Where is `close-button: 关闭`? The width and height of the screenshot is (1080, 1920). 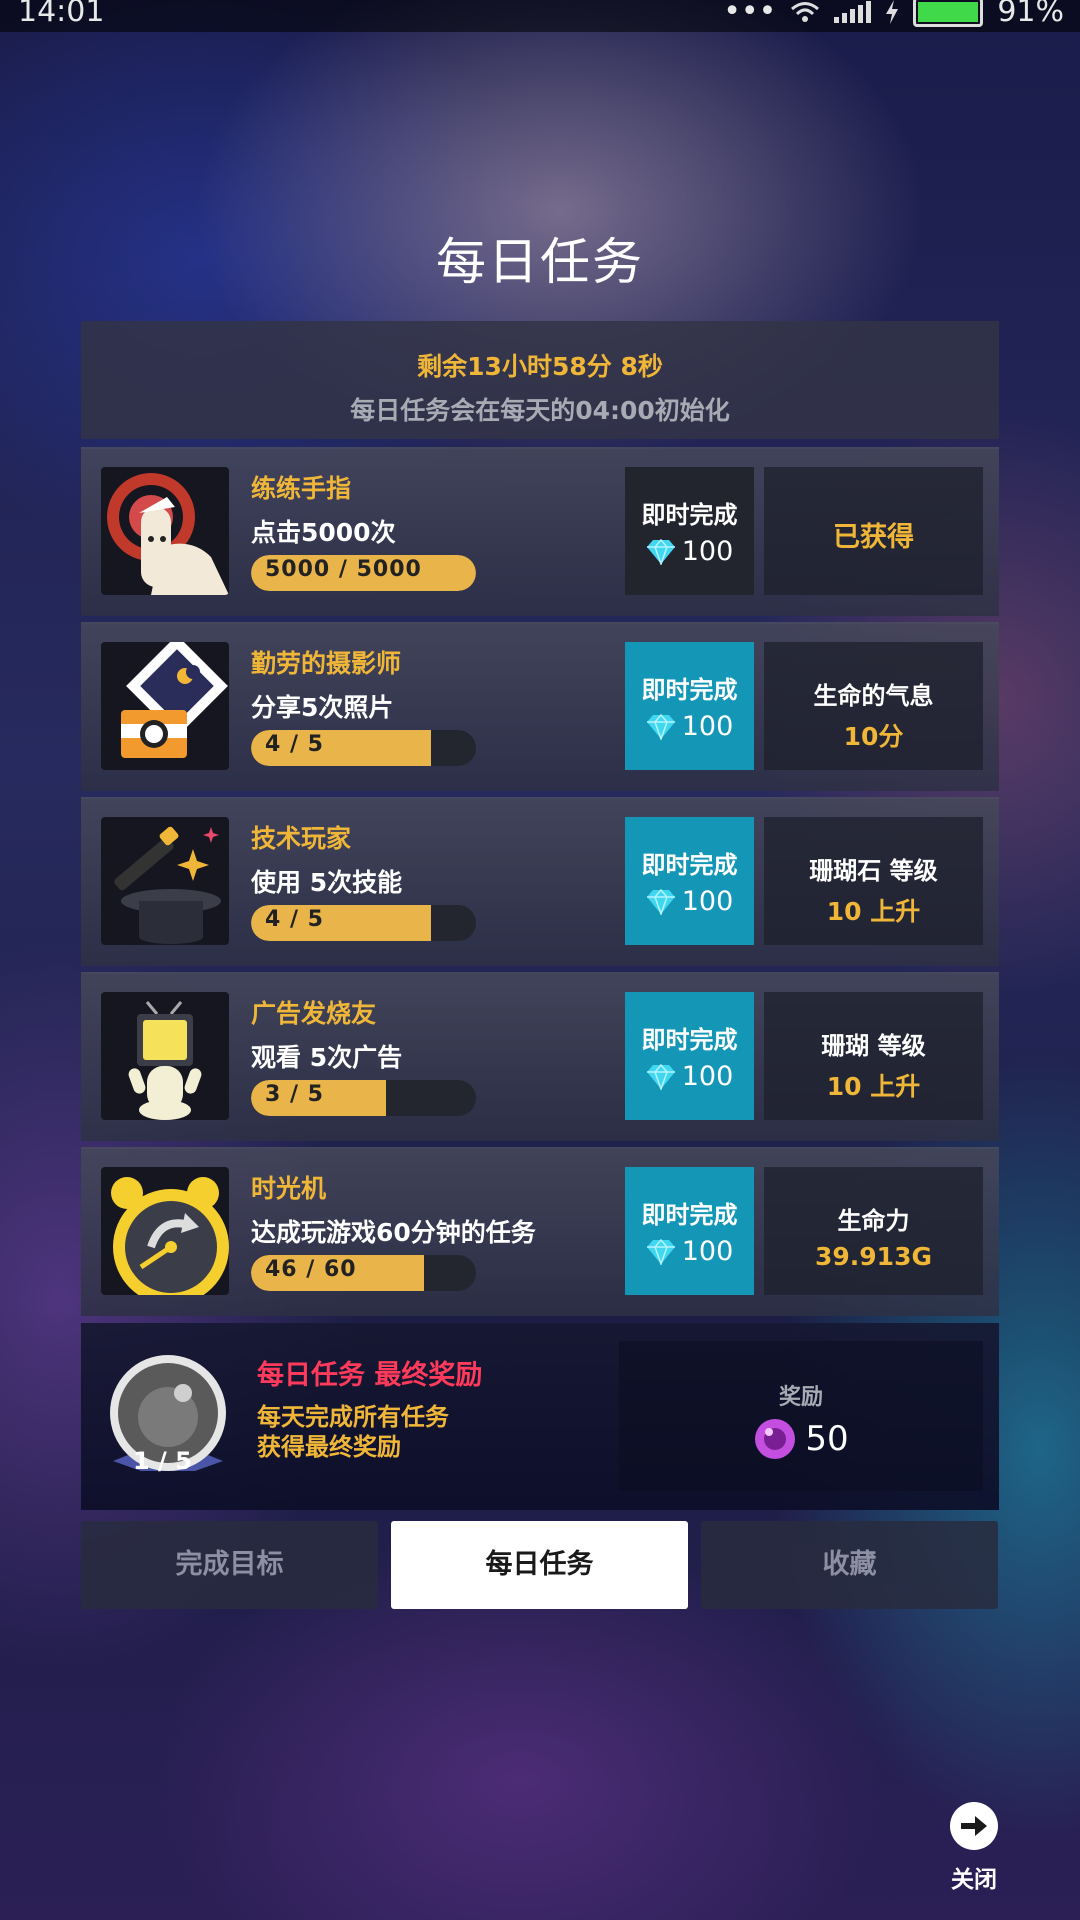
close-button: 关闭 is located at coordinates (974, 1848).